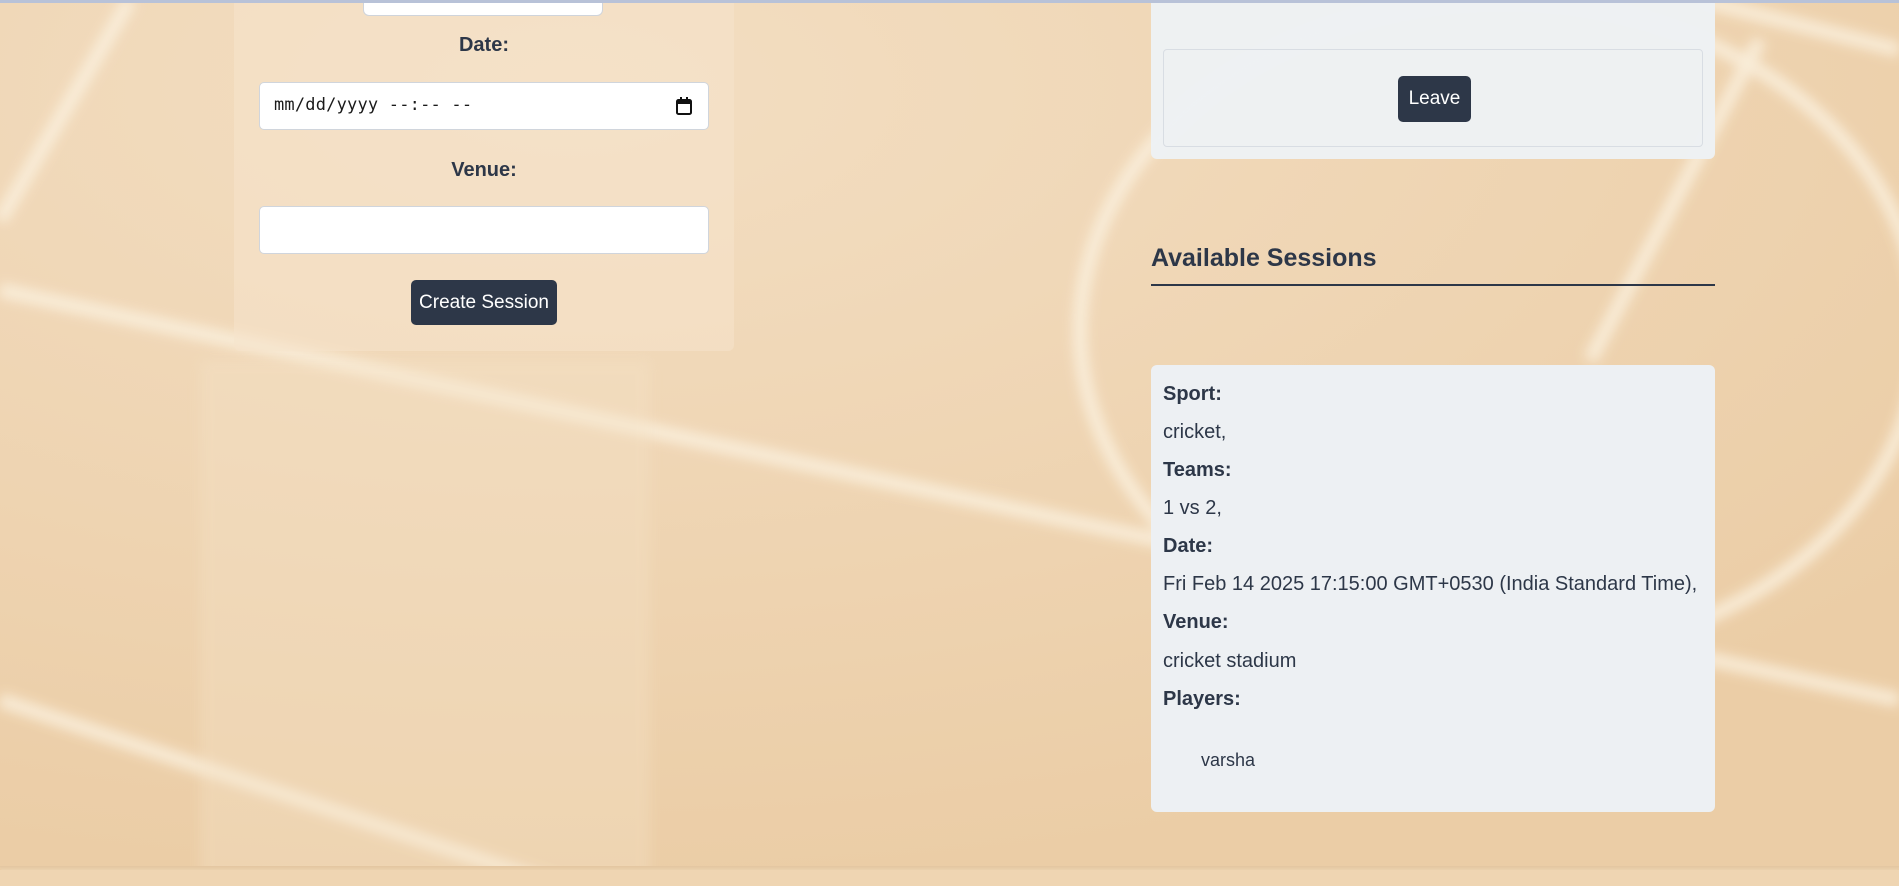 This screenshot has width=1899, height=886. Describe the element at coordinates (484, 106) in the screenshot. I see `date-input: mm/dd/yyyy --:-- --` at that location.